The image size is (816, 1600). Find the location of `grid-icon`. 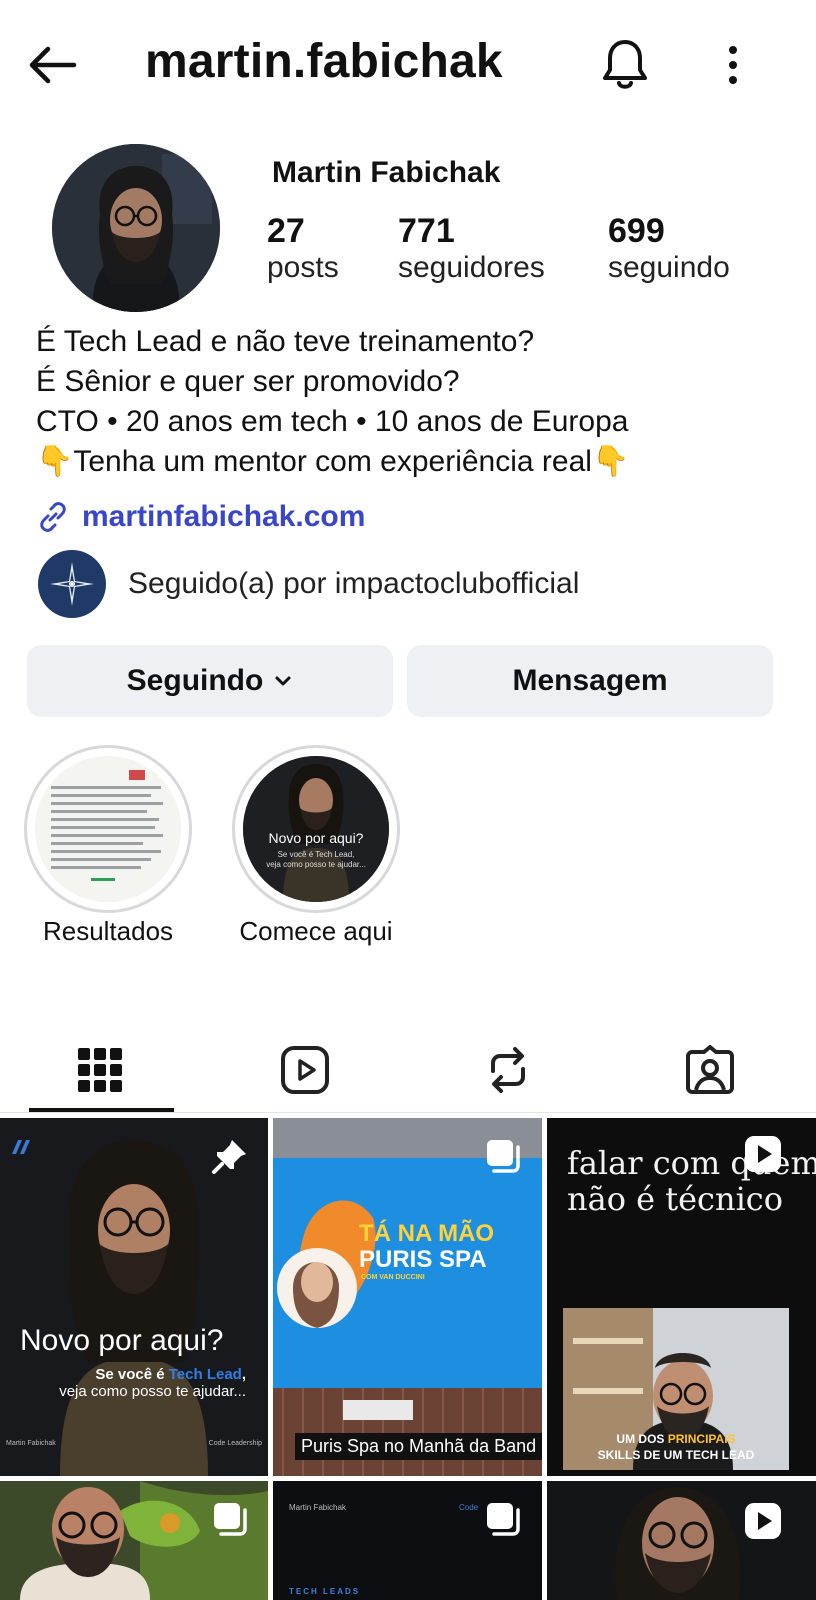

grid-icon is located at coordinates (100, 1070).